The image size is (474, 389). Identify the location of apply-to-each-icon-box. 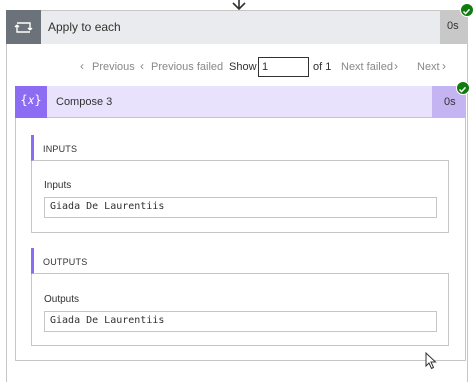
(23, 27).